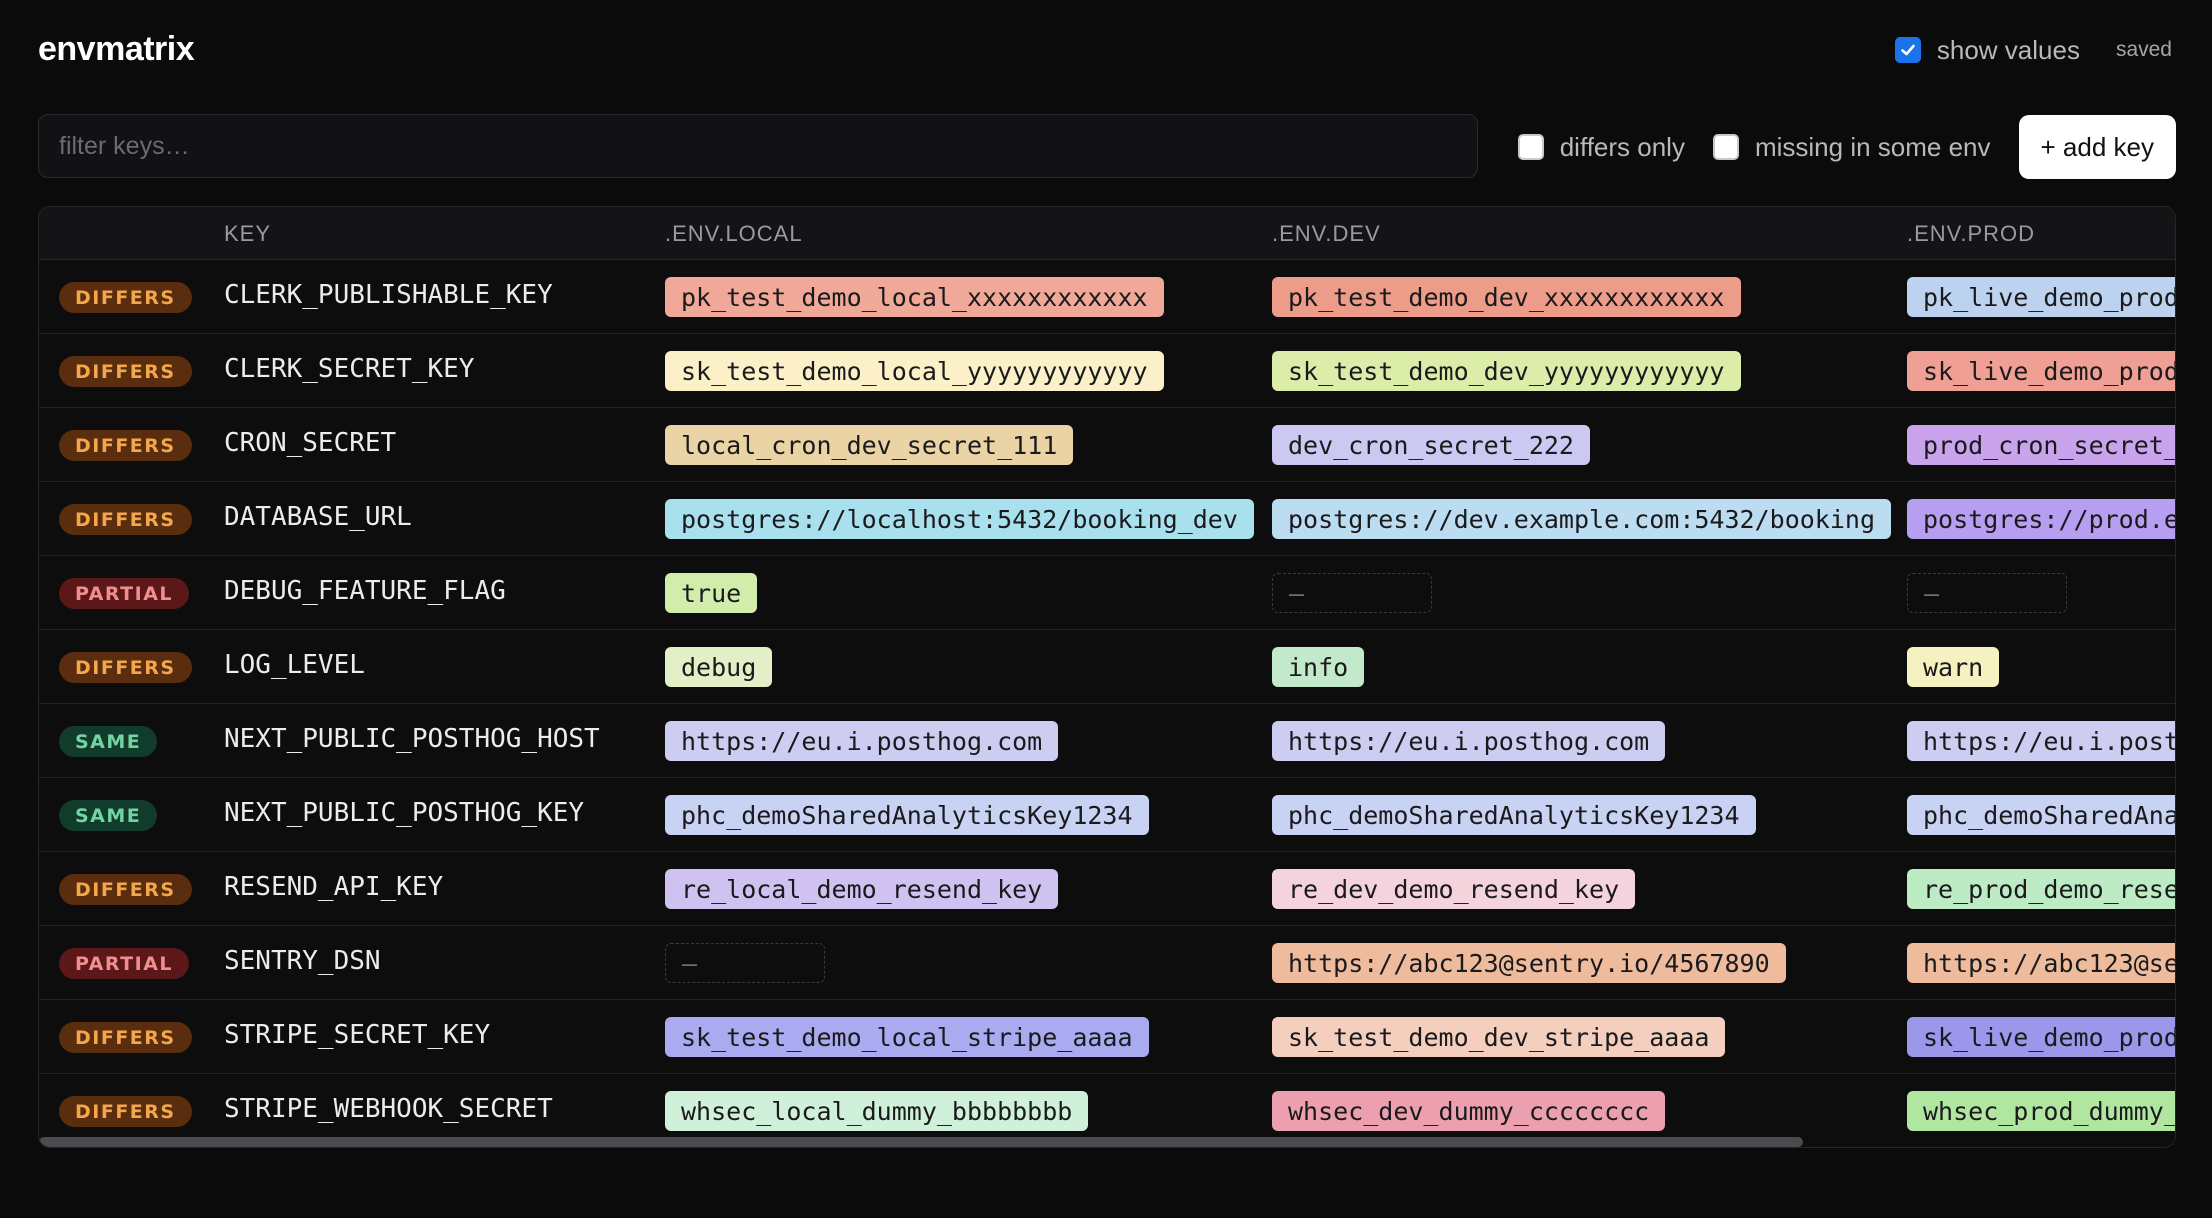 Image resolution: width=2212 pixels, height=1218 pixels. Describe the element at coordinates (1581, 519) in the screenshot. I see `value-cell-dev: postgres://dev.example.com:5432/booking` at that location.